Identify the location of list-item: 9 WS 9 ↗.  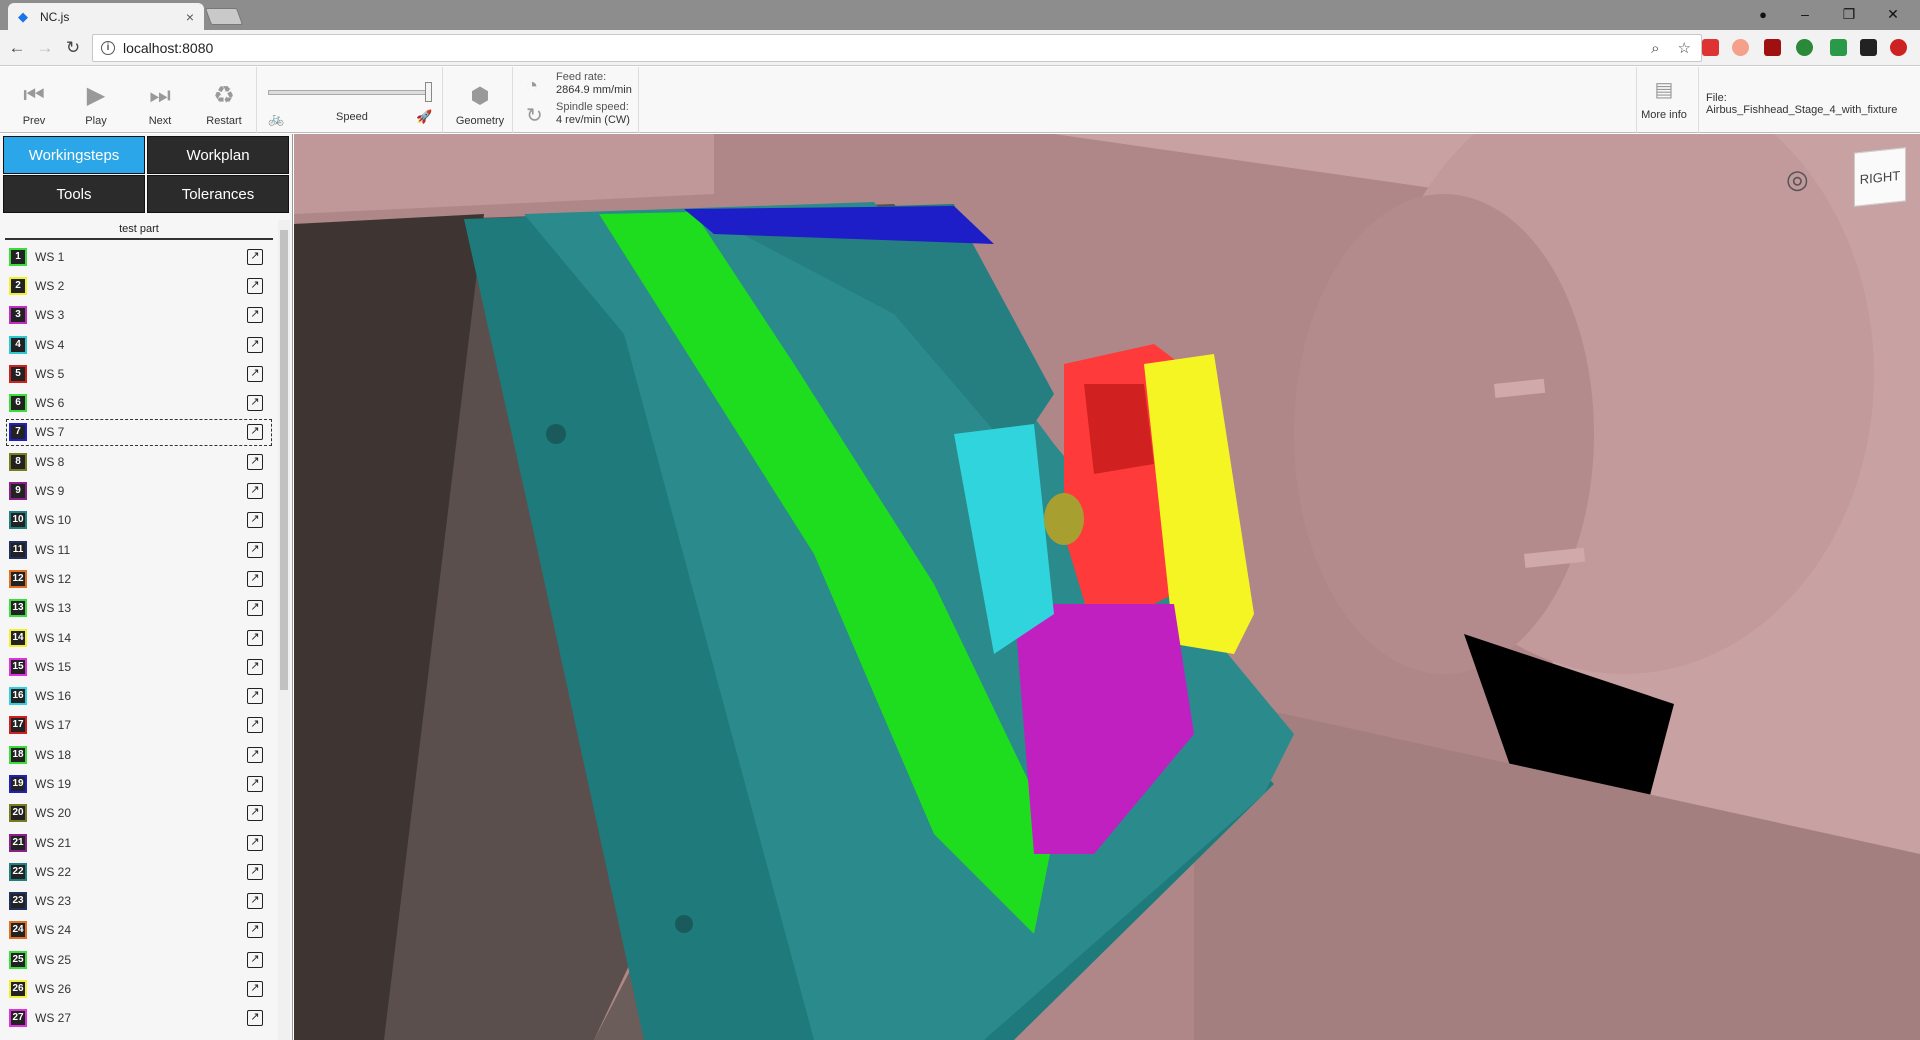
(139, 490).